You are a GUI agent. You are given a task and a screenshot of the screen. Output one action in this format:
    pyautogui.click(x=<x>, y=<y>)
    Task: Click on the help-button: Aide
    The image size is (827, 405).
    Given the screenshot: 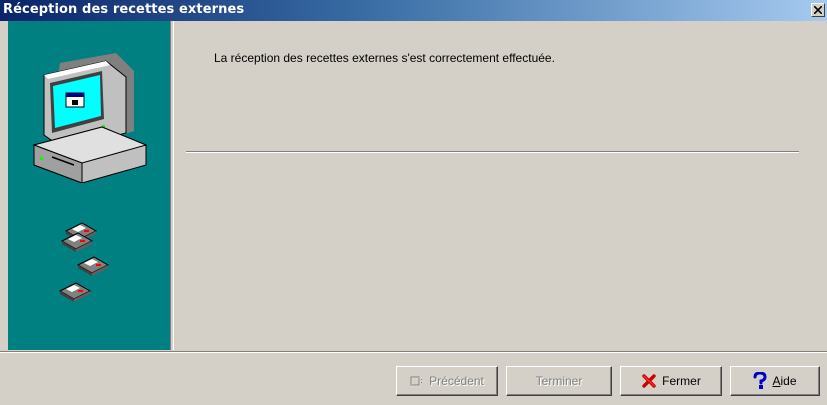 What is the action you would take?
    pyautogui.click(x=775, y=381)
    